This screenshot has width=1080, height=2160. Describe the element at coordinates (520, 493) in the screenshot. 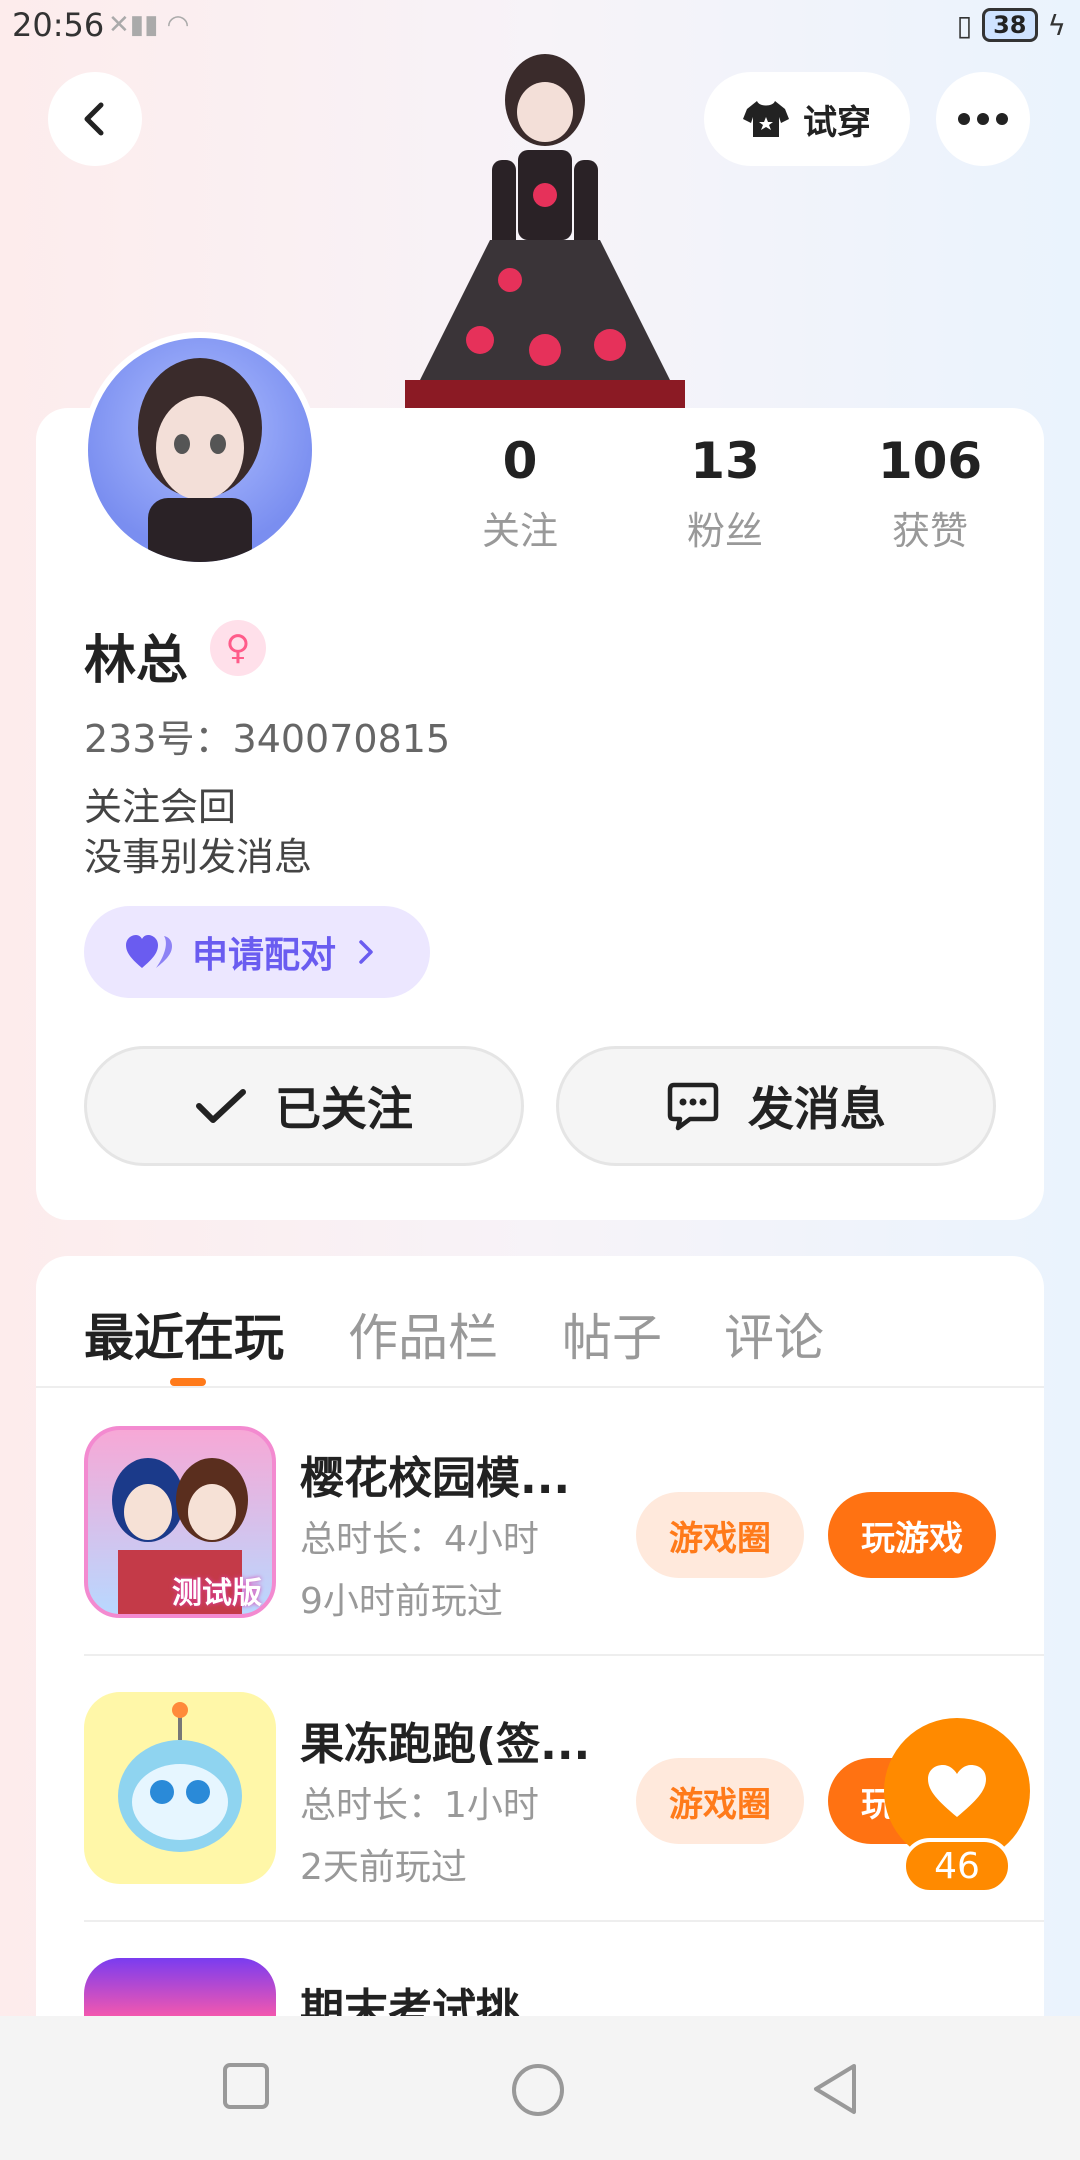

I see `stat-following: 0 关注` at that location.